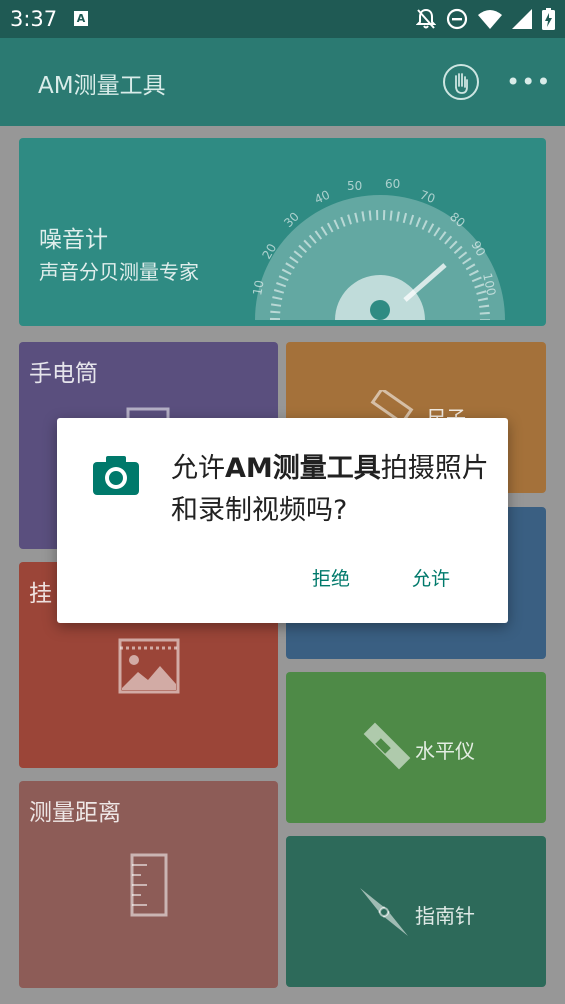 The height and width of the screenshot is (1004, 565). Describe the element at coordinates (119, 272) in the screenshot. I see `noise-meter-subtitle: 声音分贝测量专家` at that location.